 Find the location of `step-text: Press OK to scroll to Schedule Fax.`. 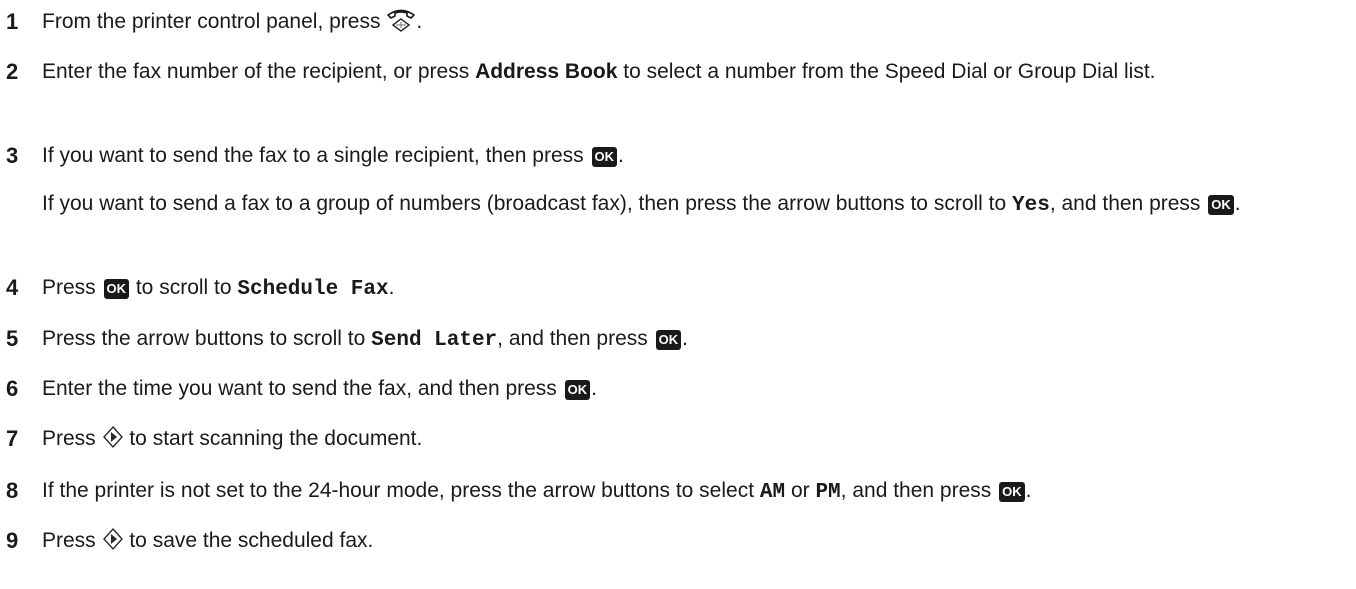

step-text: Press OK to scroll to Schedule Fax. is located at coordinates (691, 289).